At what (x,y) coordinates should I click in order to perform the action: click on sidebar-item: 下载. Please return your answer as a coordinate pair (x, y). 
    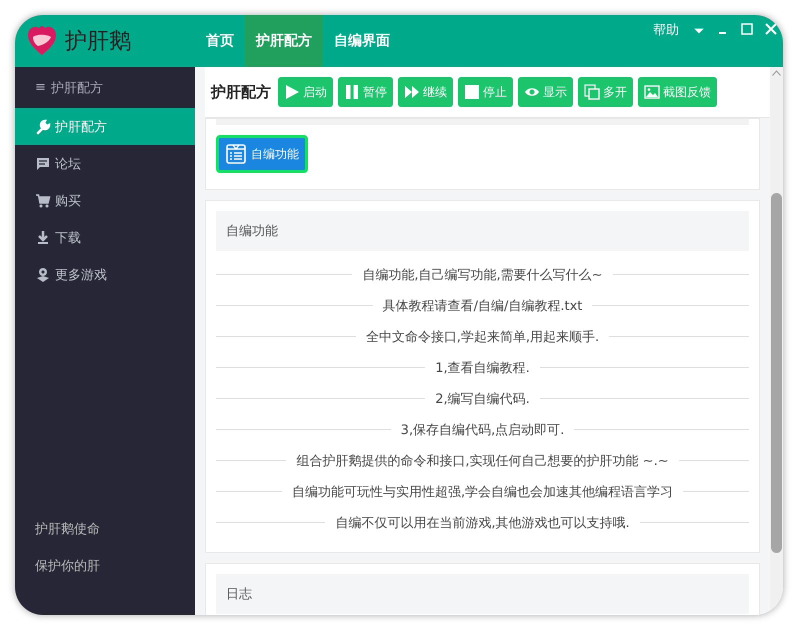
    Looking at the image, I should click on (105, 237).